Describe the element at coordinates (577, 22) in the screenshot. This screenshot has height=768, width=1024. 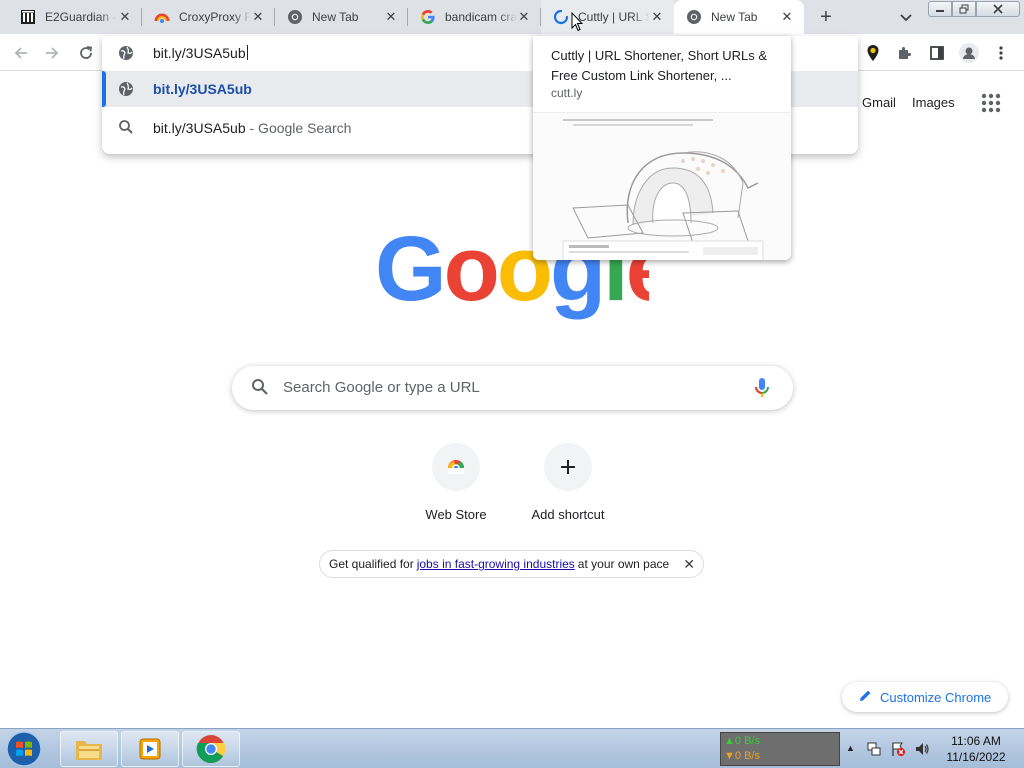
I see `mouse-cursor-icon` at that location.